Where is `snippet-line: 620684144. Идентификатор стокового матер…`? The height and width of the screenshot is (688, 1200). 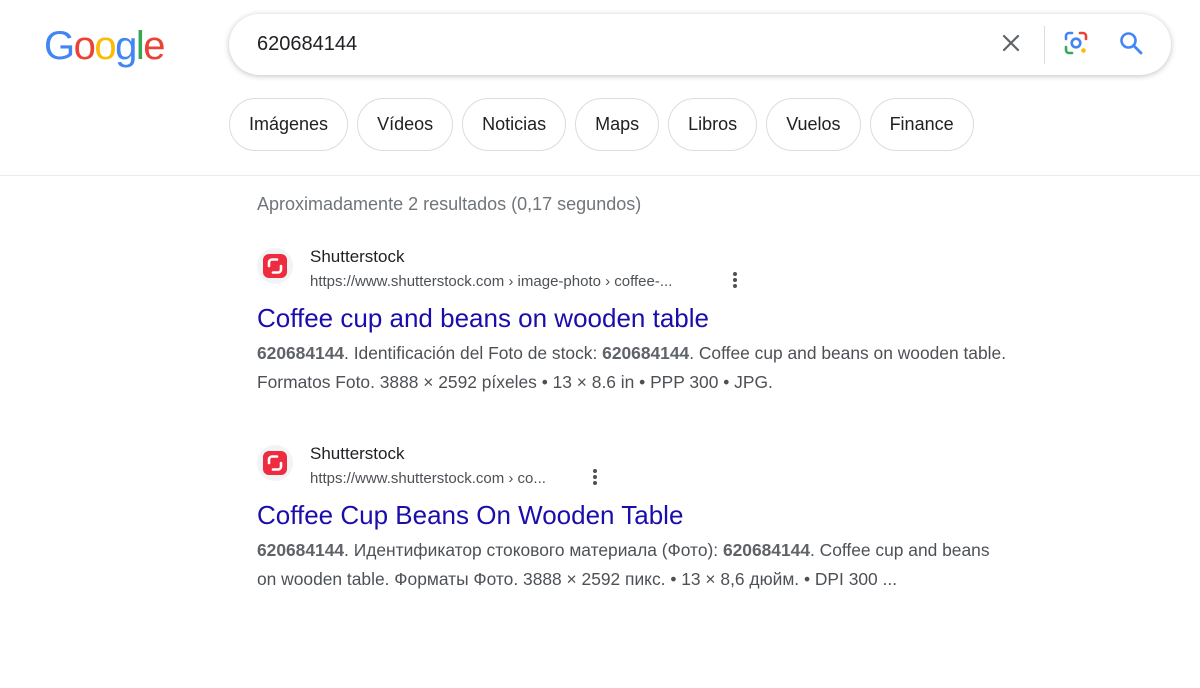 snippet-line: 620684144. Идентификатор стокового матер… is located at coordinates (677, 550).